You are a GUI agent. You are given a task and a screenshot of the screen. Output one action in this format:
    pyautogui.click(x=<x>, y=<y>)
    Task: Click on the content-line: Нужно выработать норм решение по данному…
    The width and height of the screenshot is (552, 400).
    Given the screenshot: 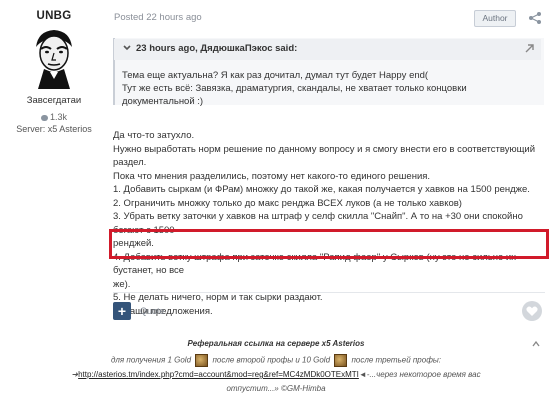 What is the action you would take?
    pyautogui.click(x=324, y=149)
    